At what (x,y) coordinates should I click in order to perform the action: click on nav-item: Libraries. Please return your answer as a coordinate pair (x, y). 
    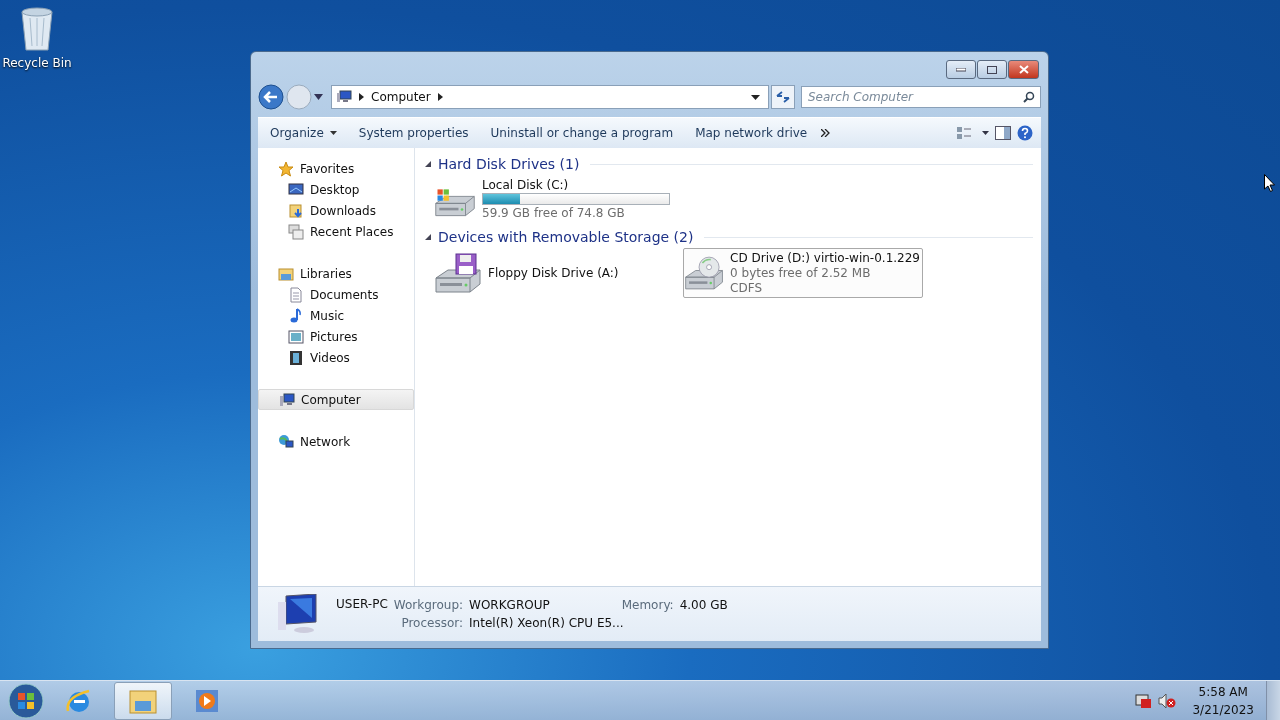
    Looking at the image, I should click on (336, 273).